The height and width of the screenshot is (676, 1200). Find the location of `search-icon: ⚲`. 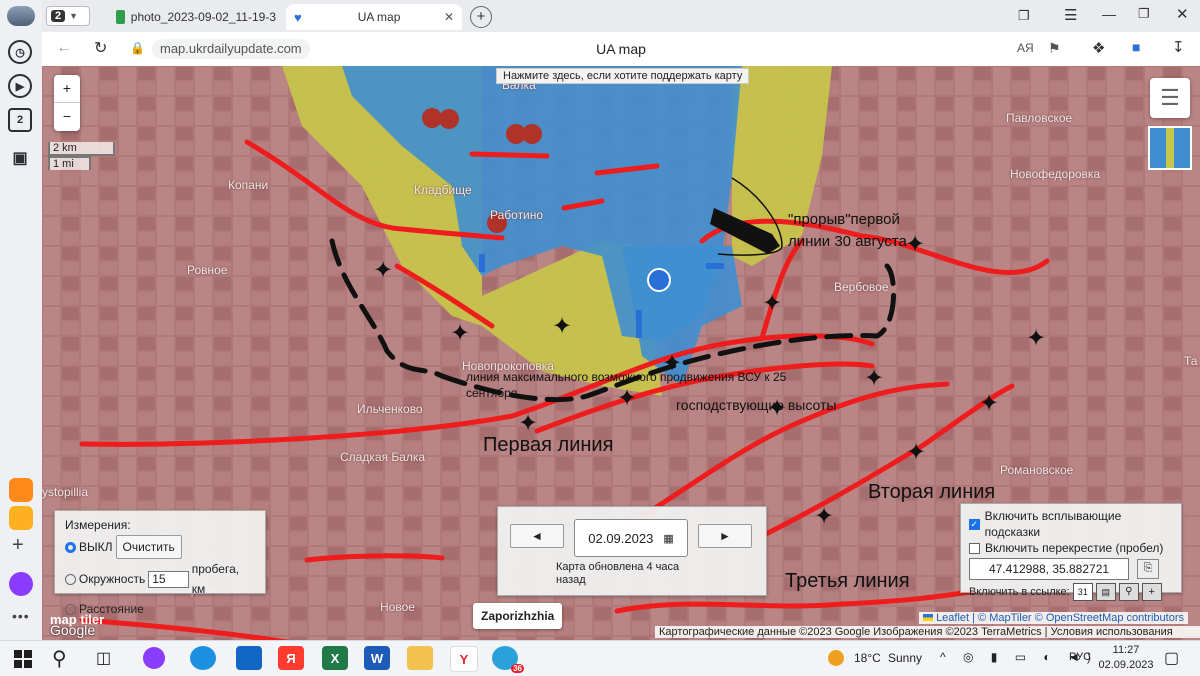

search-icon: ⚲ is located at coordinates (59, 658).